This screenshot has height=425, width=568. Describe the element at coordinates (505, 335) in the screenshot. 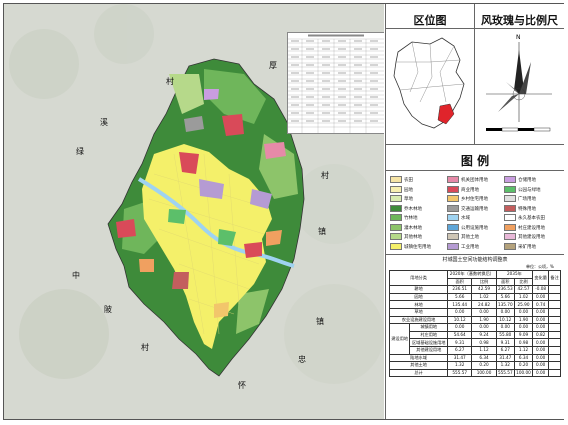

I see `cell-a2: 55.80` at that location.